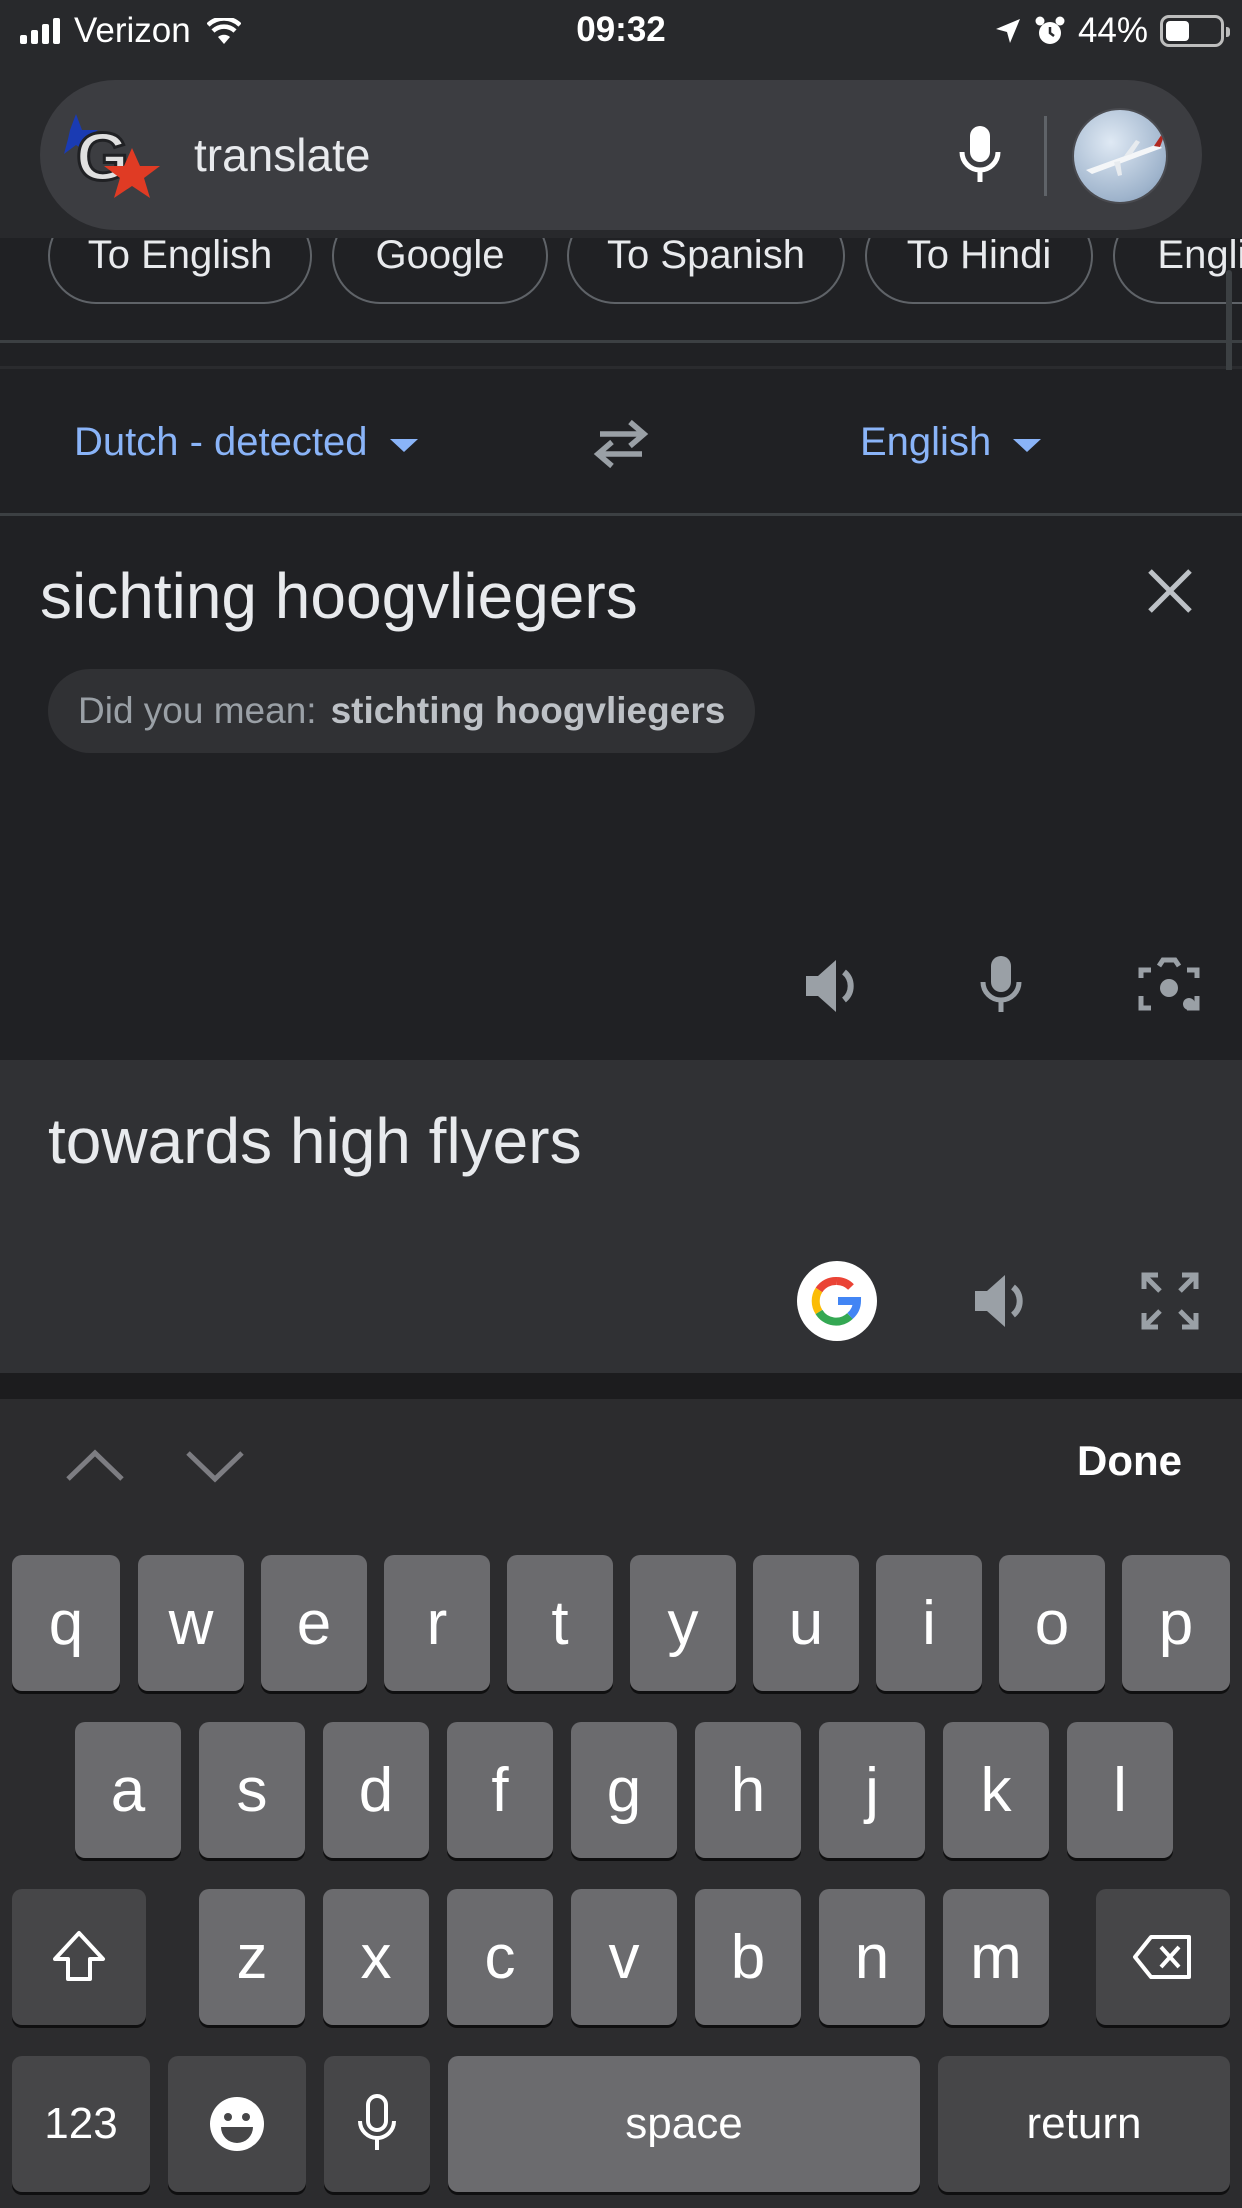  Describe the element at coordinates (1169, 986) in the screenshot. I see `camera-icon` at that location.